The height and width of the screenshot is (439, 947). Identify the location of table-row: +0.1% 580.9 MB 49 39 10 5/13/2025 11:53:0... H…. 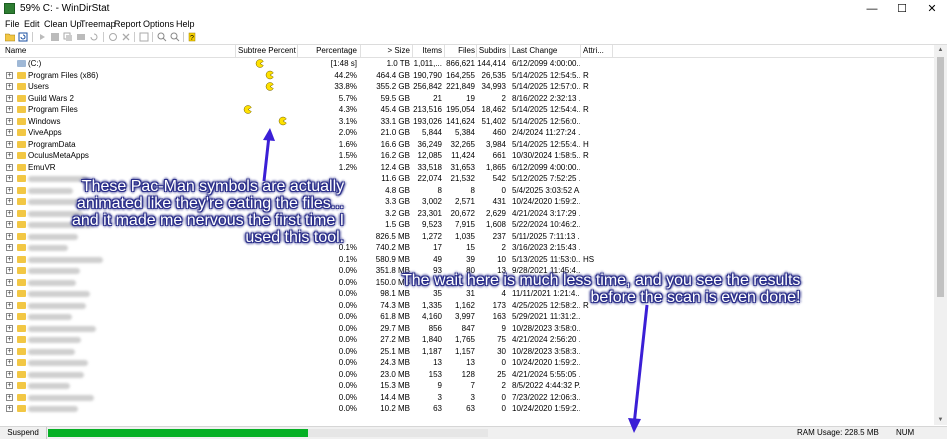
(467, 260).